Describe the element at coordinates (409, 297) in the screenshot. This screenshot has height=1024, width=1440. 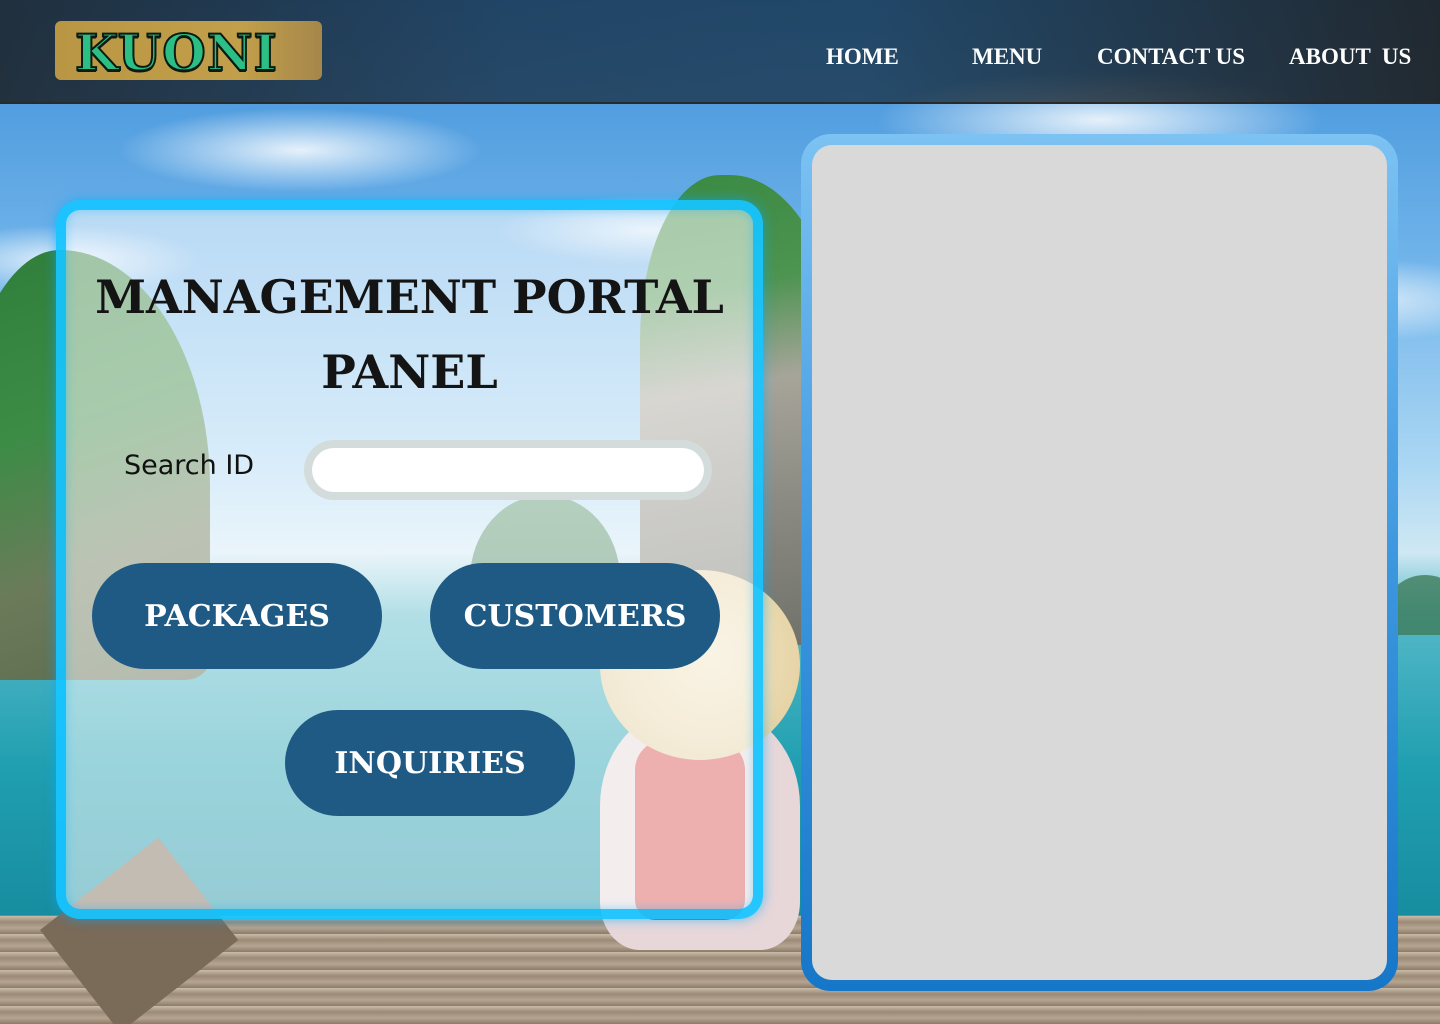
I see `panel-title-line1: MANAGEMENT PORTAL` at that location.